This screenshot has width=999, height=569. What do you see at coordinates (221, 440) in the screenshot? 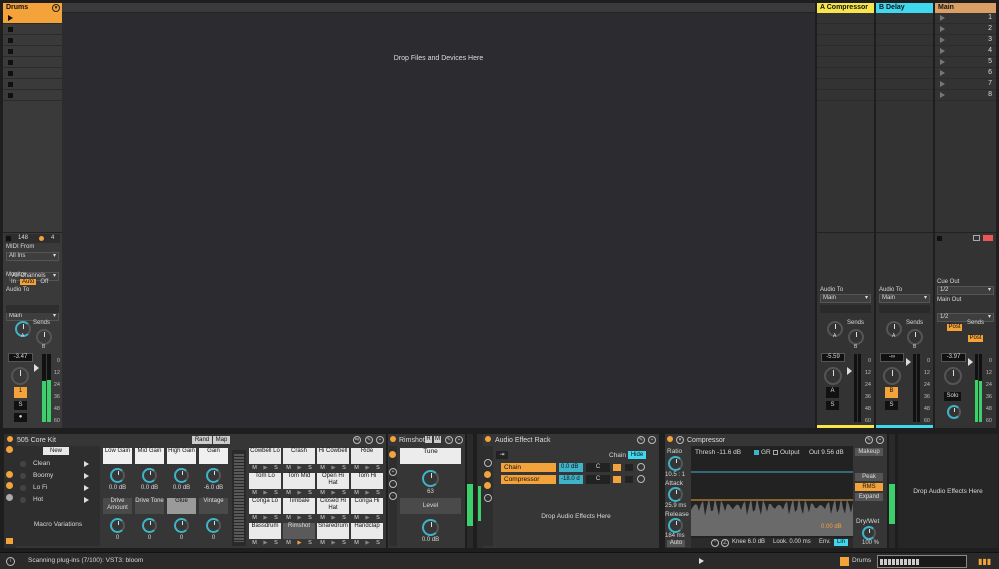
I see `map-button: Map` at bounding box center [221, 440].